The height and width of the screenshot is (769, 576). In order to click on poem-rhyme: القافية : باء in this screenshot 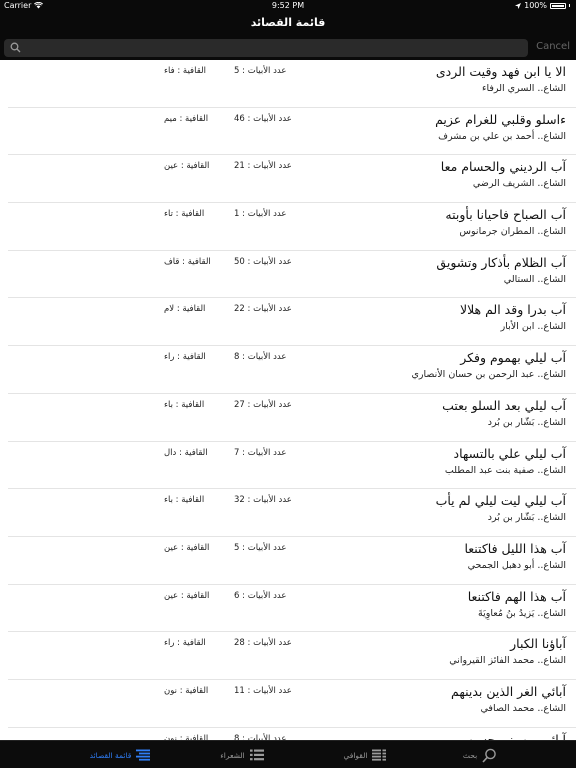, I will do `click(184, 500)`.